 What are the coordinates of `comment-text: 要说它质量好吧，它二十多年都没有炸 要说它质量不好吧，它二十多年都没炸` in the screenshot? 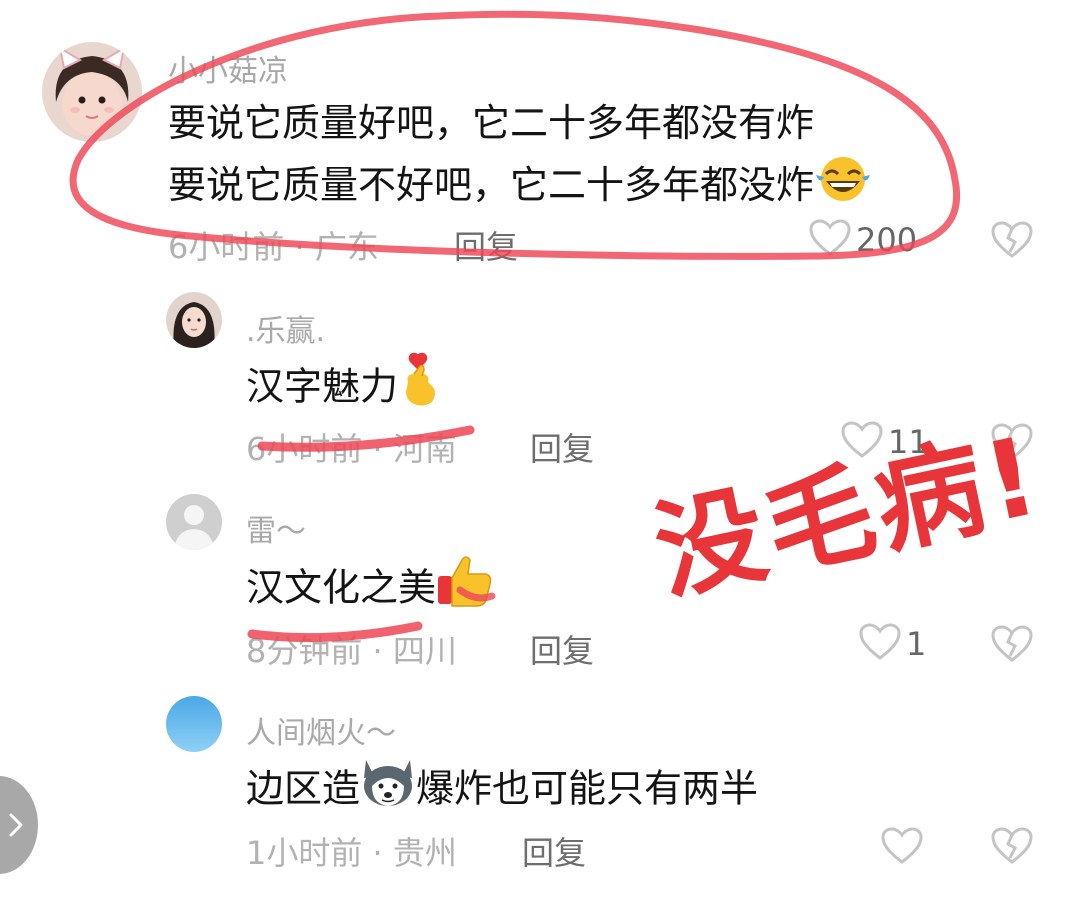 It's located at (520, 156).